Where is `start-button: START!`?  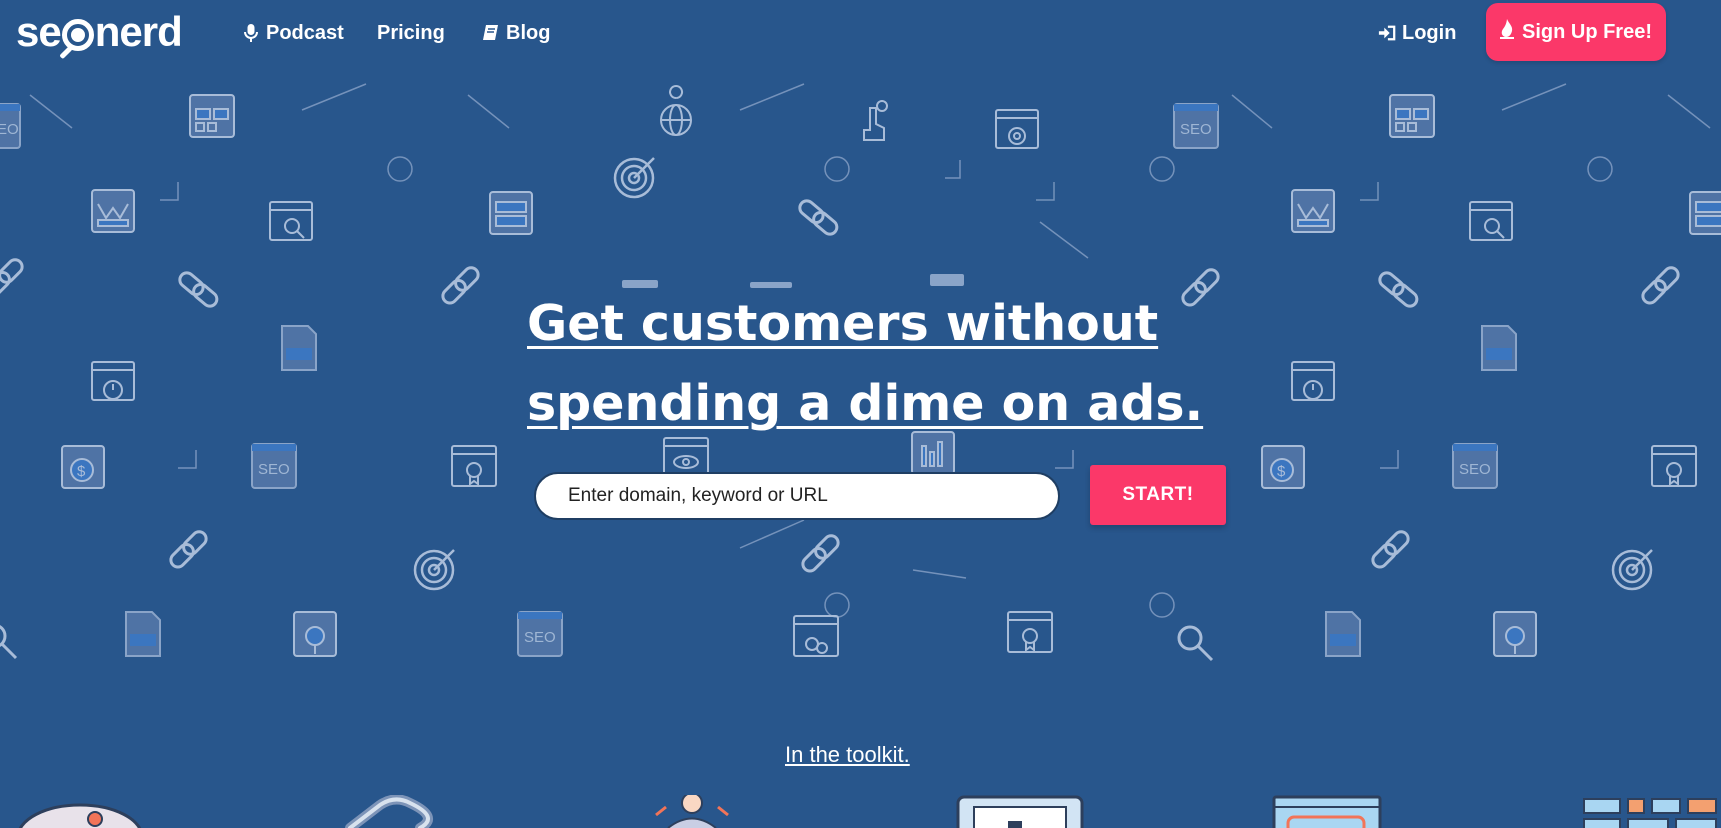
start-button: START! is located at coordinates (1158, 495).